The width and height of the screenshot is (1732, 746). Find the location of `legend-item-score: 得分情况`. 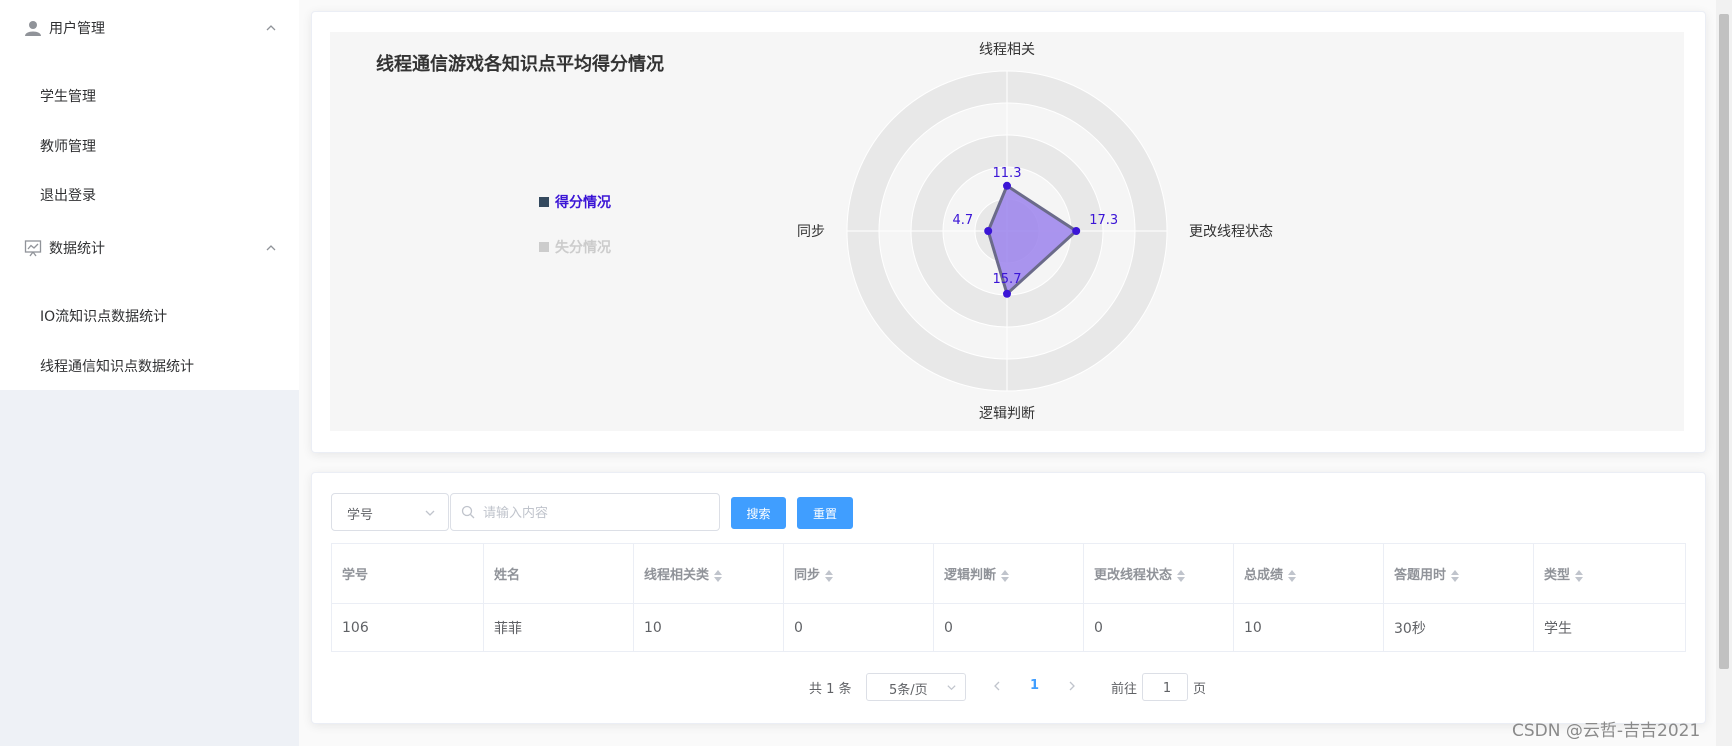

legend-item-score: 得分情况 is located at coordinates (575, 202).